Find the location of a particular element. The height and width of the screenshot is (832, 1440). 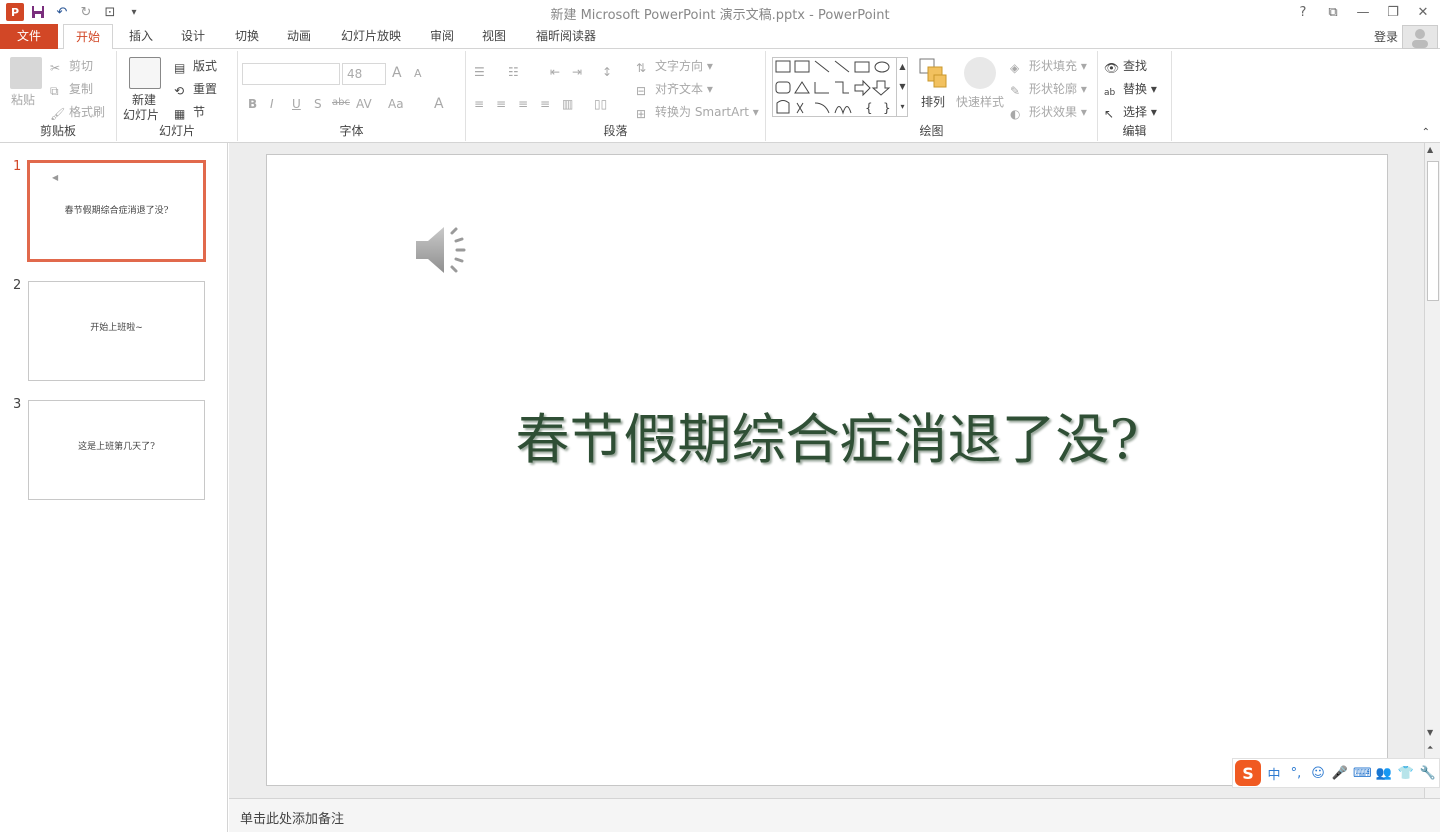

increase-indent-icon: ⇥ is located at coordinates (577, 72).